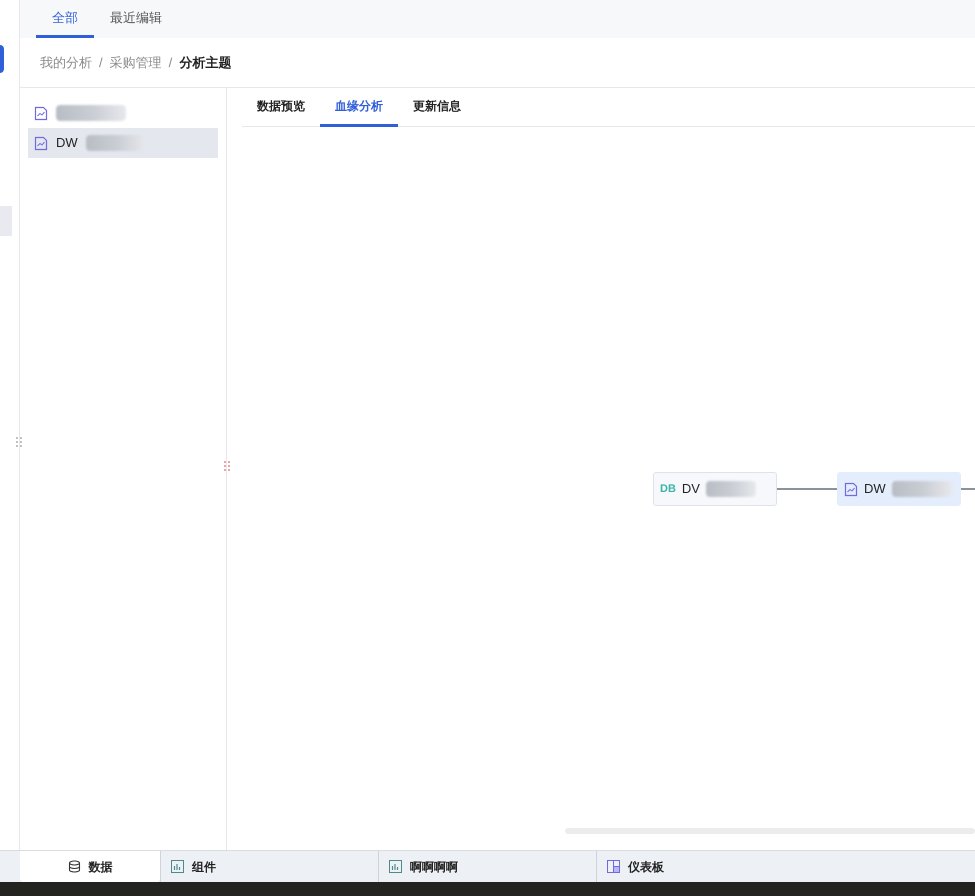 The height and width of the screenshot is (896, 975). What do you see at coordinates (875, 489) in the screenshot?
I see `node-name: DW` at bounding box center [875, 489].